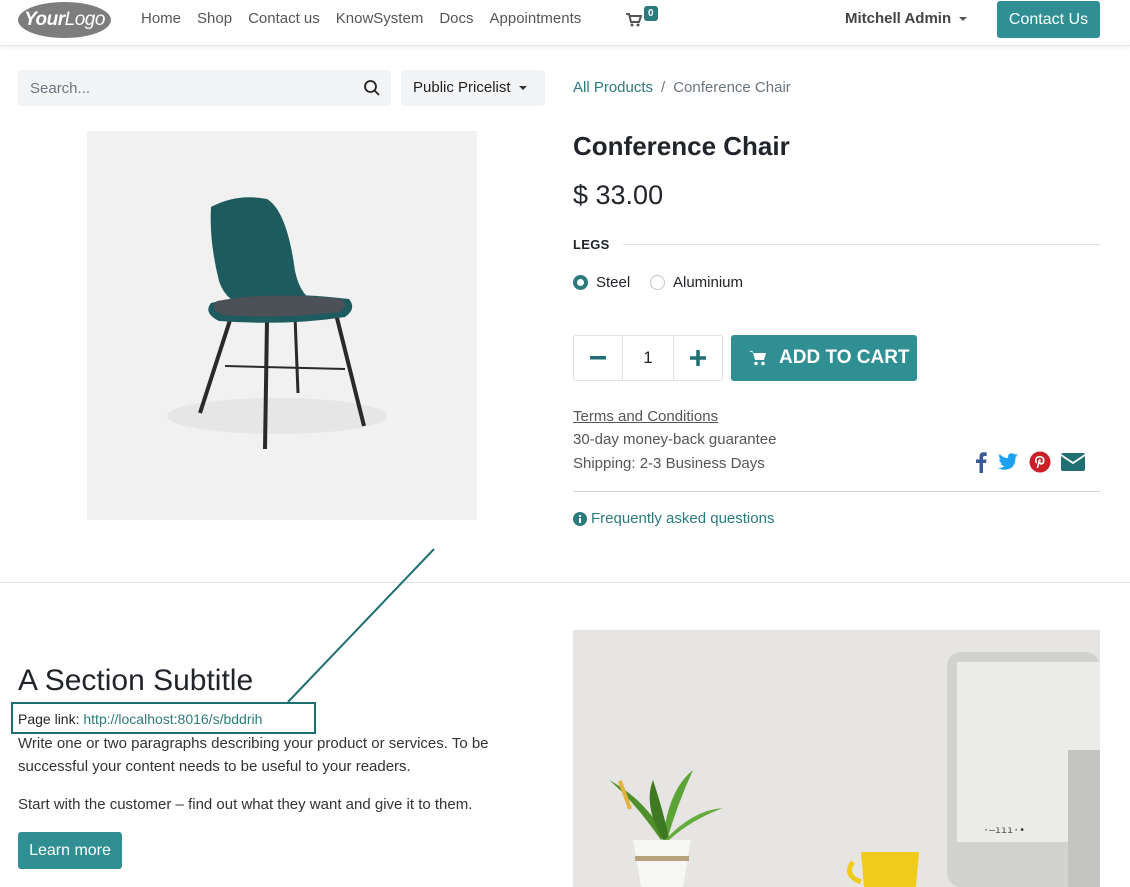  I want to click on quantity-stepper: 1, so click(648, 358).